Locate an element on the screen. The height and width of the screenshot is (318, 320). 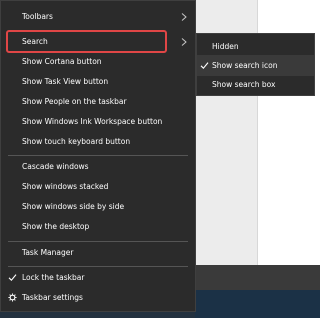
menu-item-label: Search is located at coordinates (35, 41).